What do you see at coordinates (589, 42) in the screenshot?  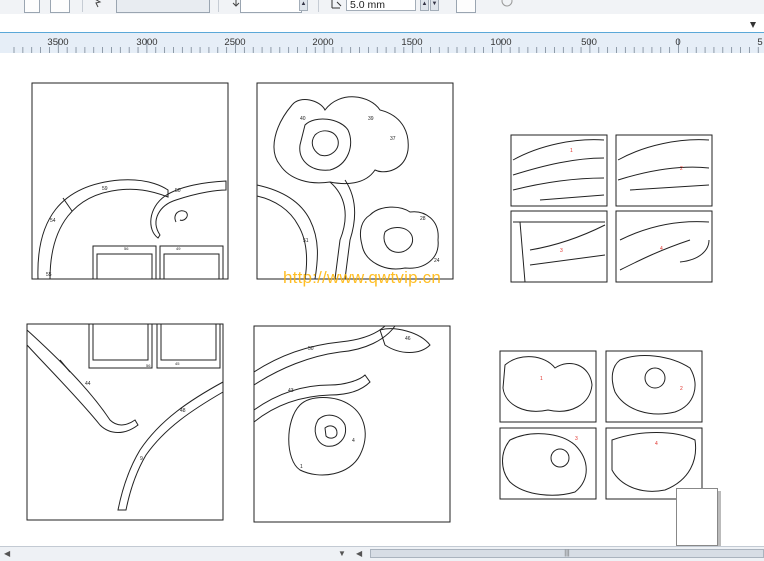 I see `ruler-label: 500` at bounding box center [589, 42].